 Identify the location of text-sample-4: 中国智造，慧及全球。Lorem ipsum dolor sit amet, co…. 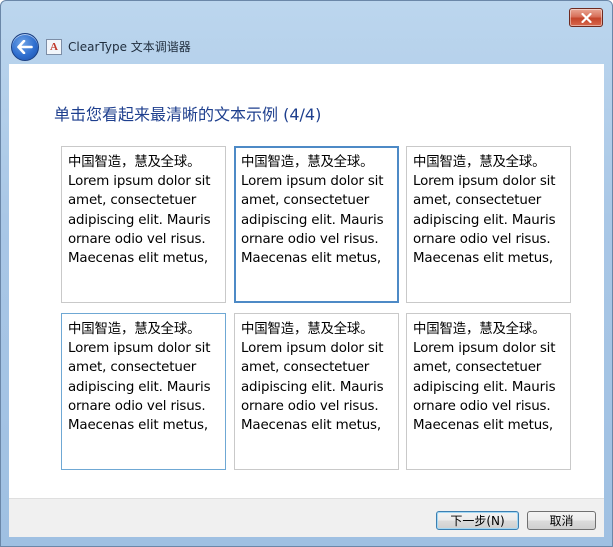
(143, 391).